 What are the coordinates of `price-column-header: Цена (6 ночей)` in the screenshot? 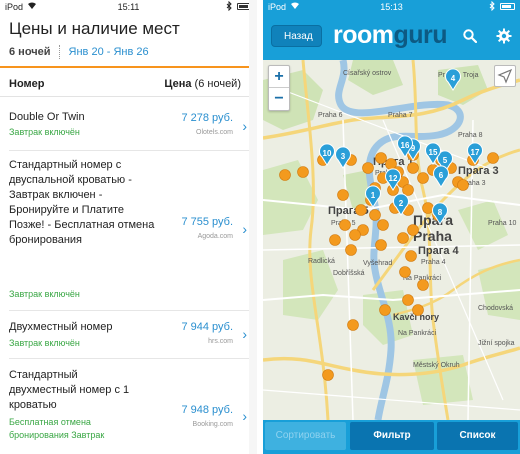 It's located at (202, 84).